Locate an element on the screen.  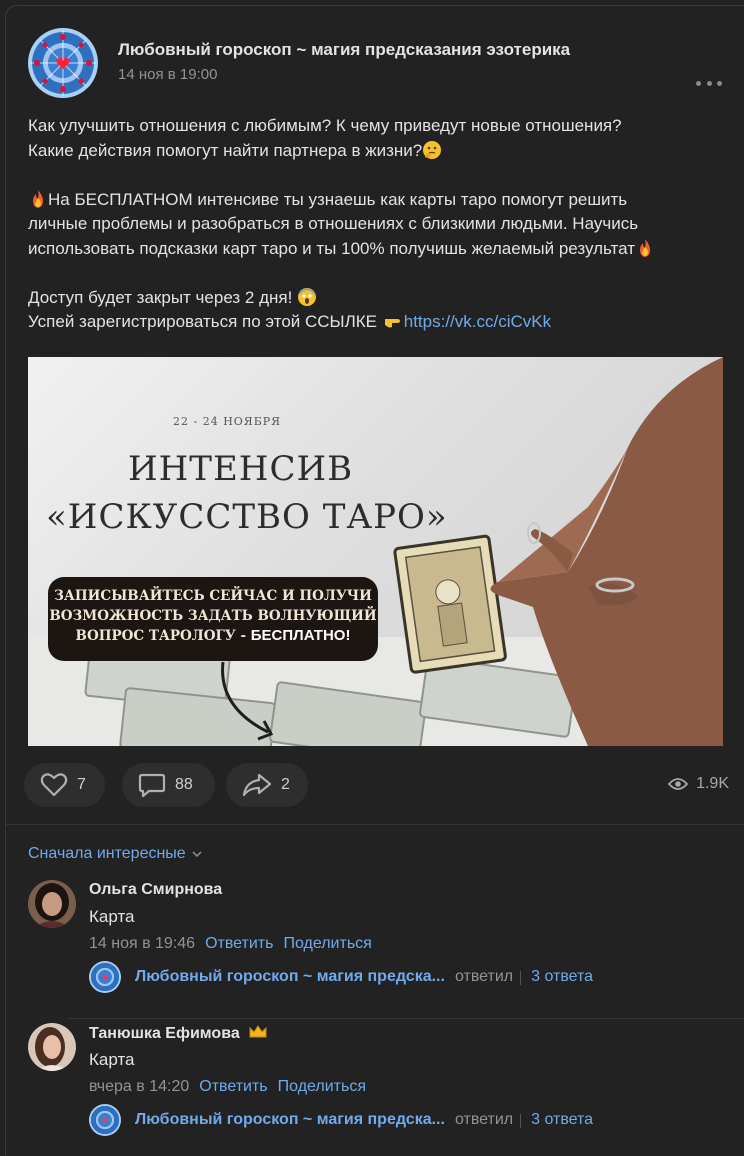
like-count: 7 is located at coordinates (81, 784).